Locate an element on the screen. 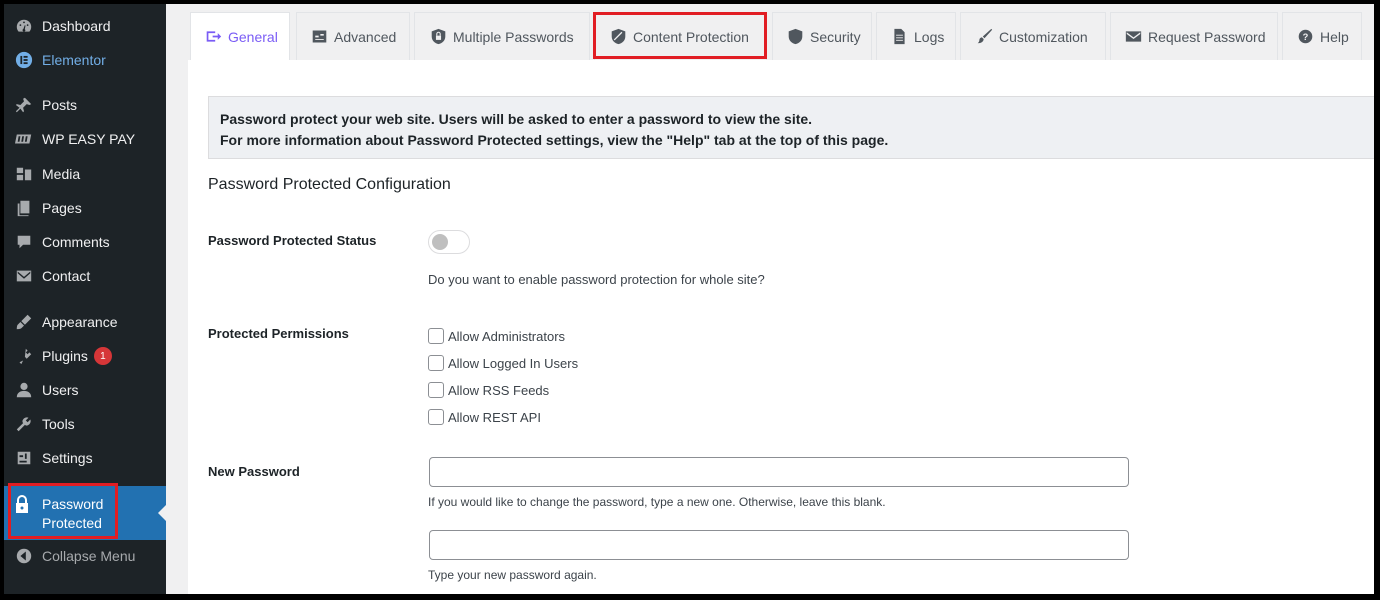 Image resolution: width=1380 pixels, height=600 pixels. tab-label: Multiple Passwords is located at coordinates (513, 36).